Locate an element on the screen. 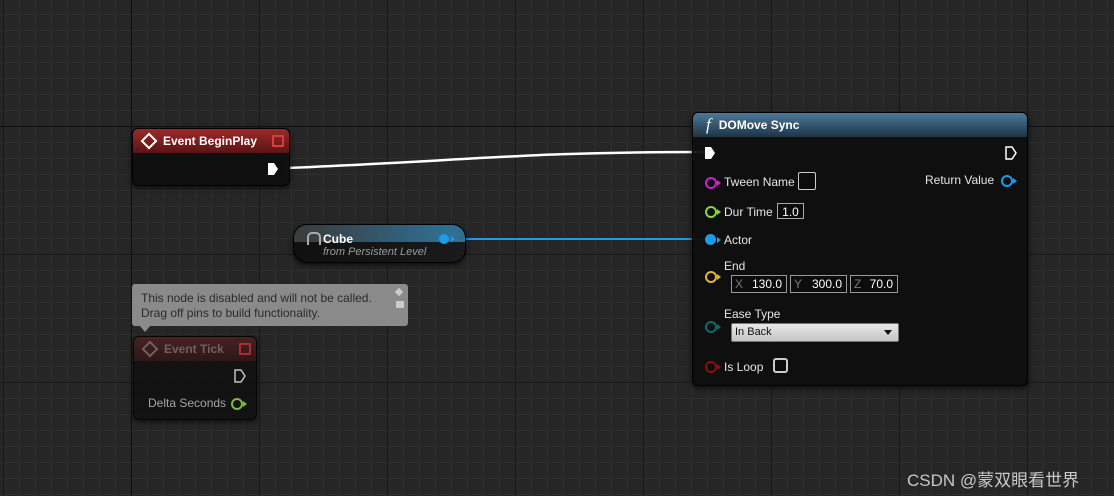 The height and width of the screenshot is (496, 1114). cube-object-pin is located at coordinates (444, 239).